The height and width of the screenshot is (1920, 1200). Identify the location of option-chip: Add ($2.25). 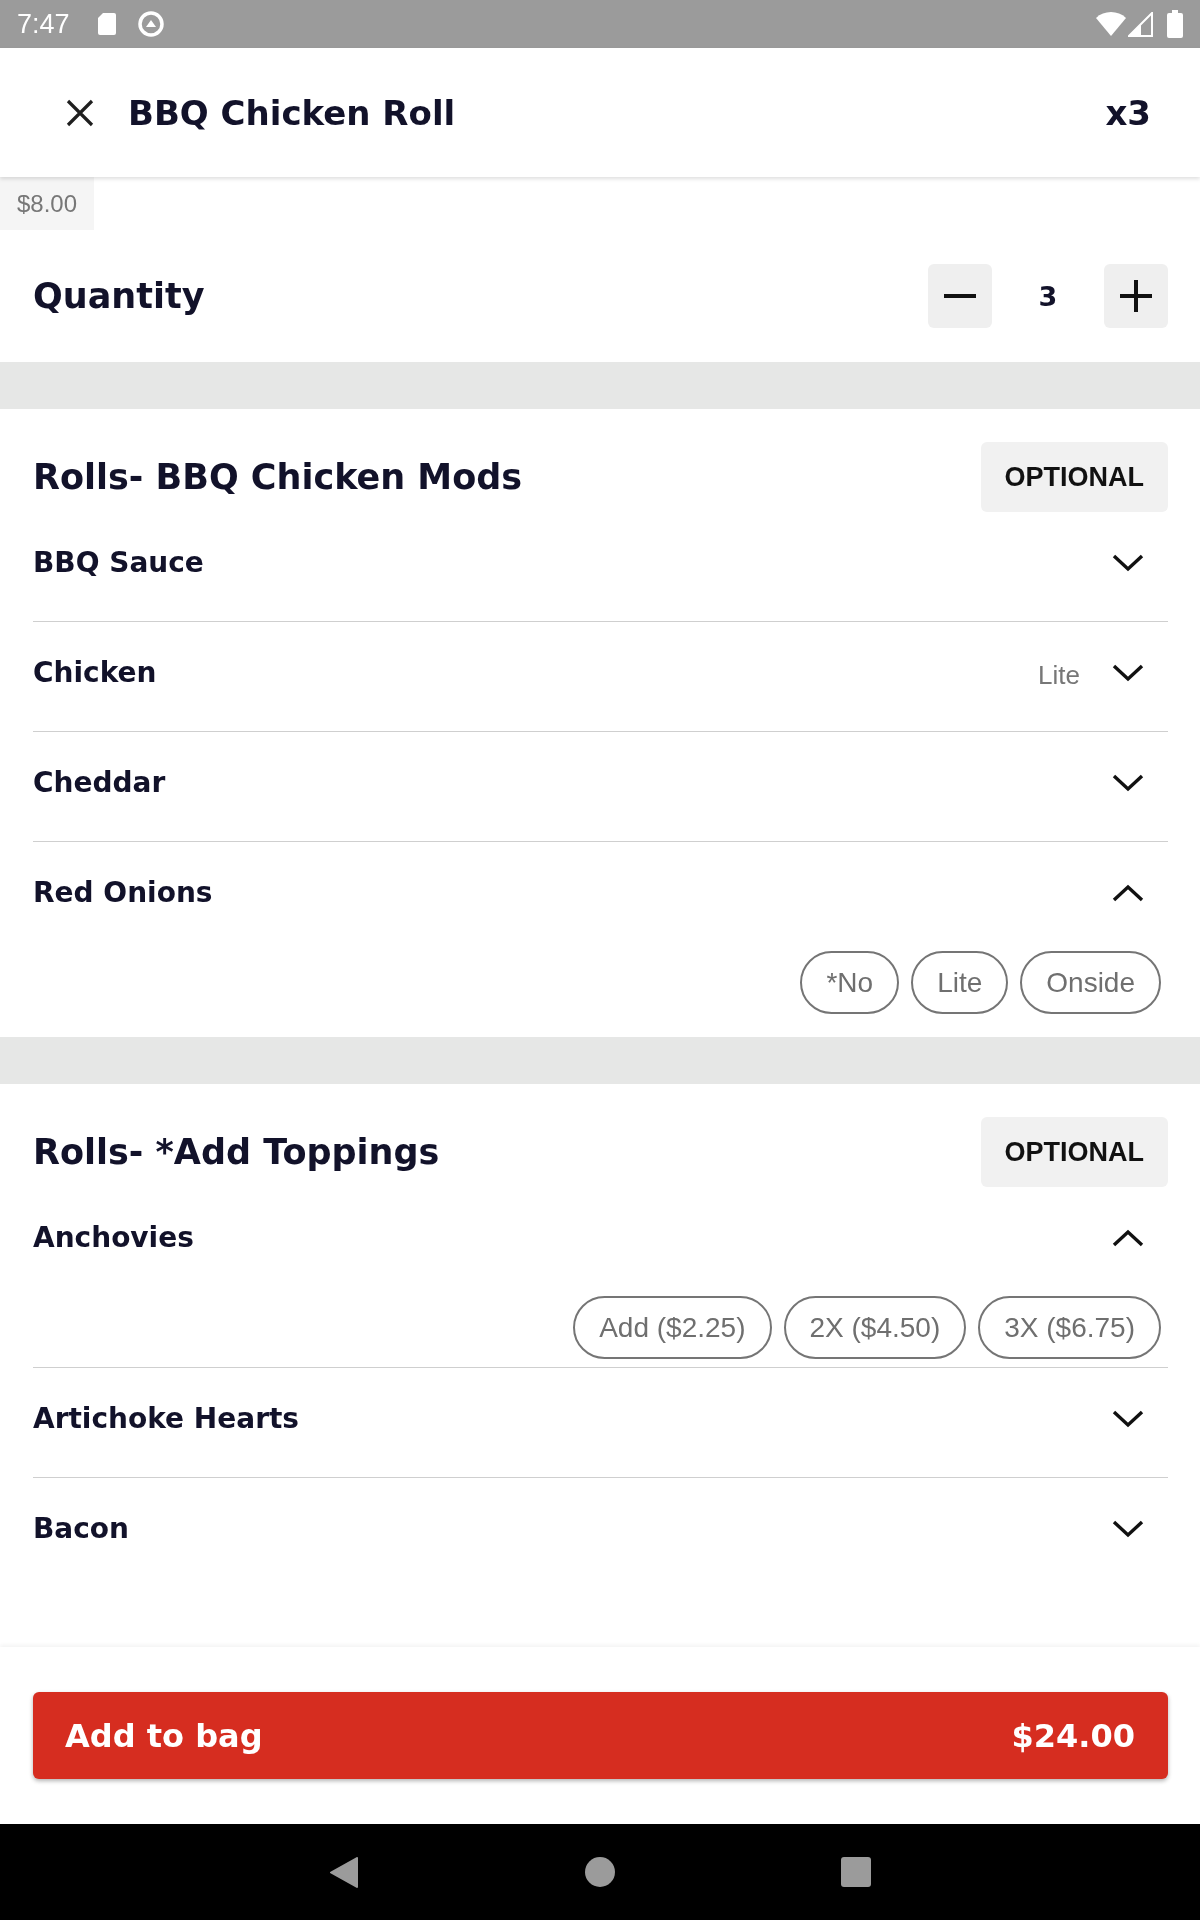
(672, 1327).